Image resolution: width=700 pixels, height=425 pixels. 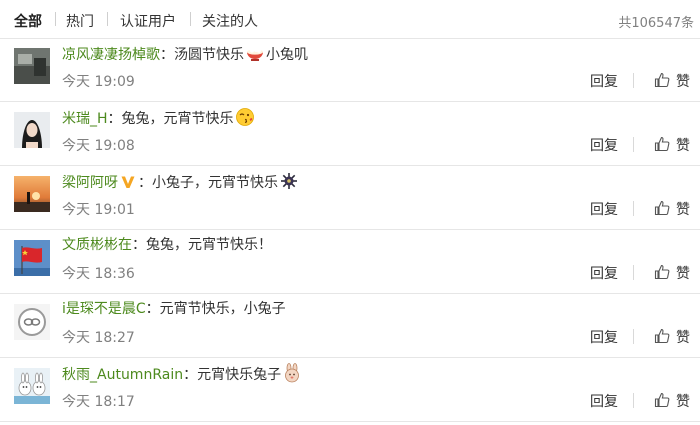 What do you see at coordinates (98, 402) in the screenshot?
I see `comment-time: 今天 18:17` at bounding box center [98, 402].